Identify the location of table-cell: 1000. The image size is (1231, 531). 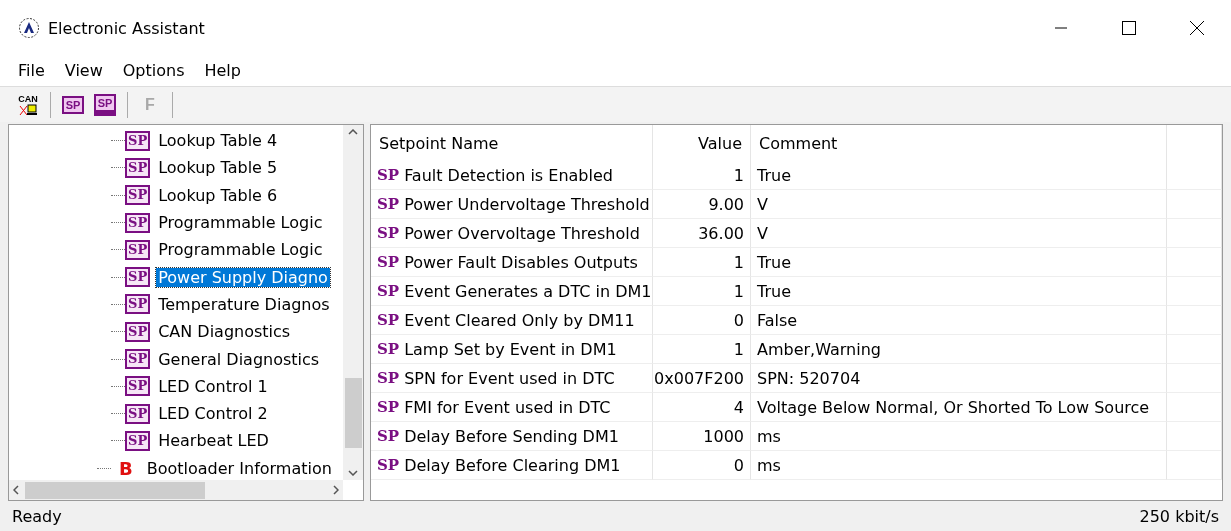
(702, 436).